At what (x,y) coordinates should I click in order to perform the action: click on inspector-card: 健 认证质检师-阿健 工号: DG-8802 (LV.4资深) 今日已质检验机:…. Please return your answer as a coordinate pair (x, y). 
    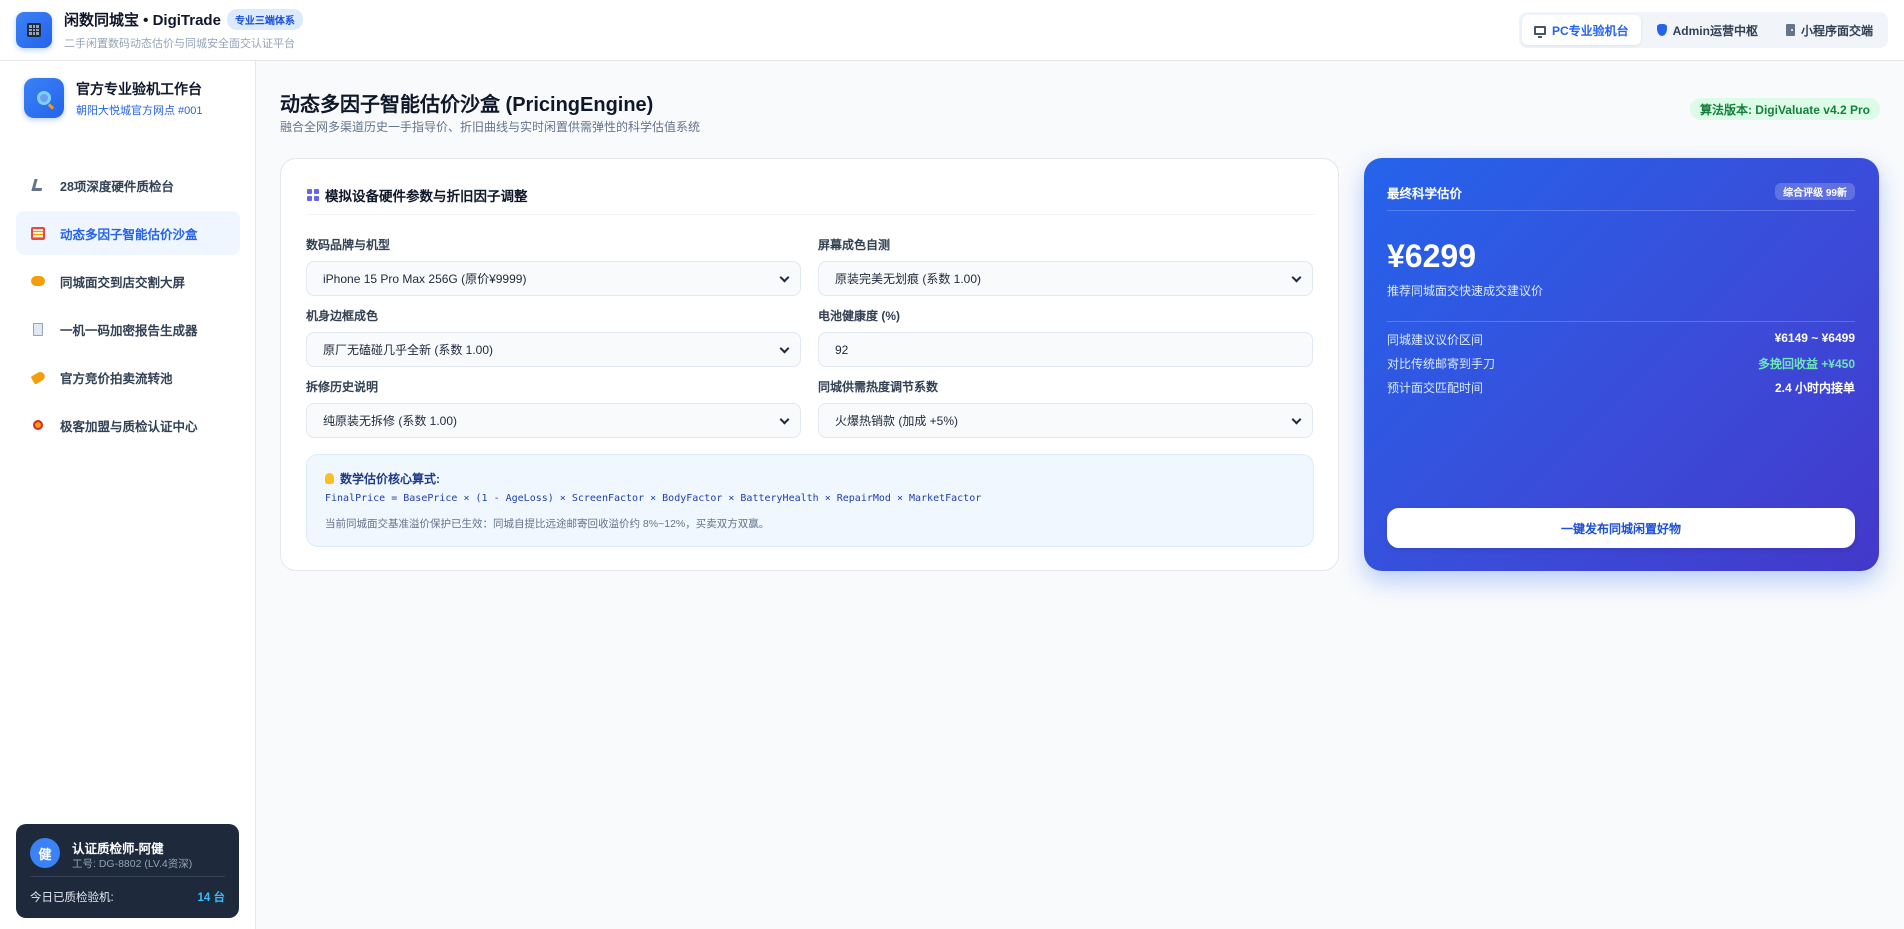
    Looking at the image, I should click on (127, 871).